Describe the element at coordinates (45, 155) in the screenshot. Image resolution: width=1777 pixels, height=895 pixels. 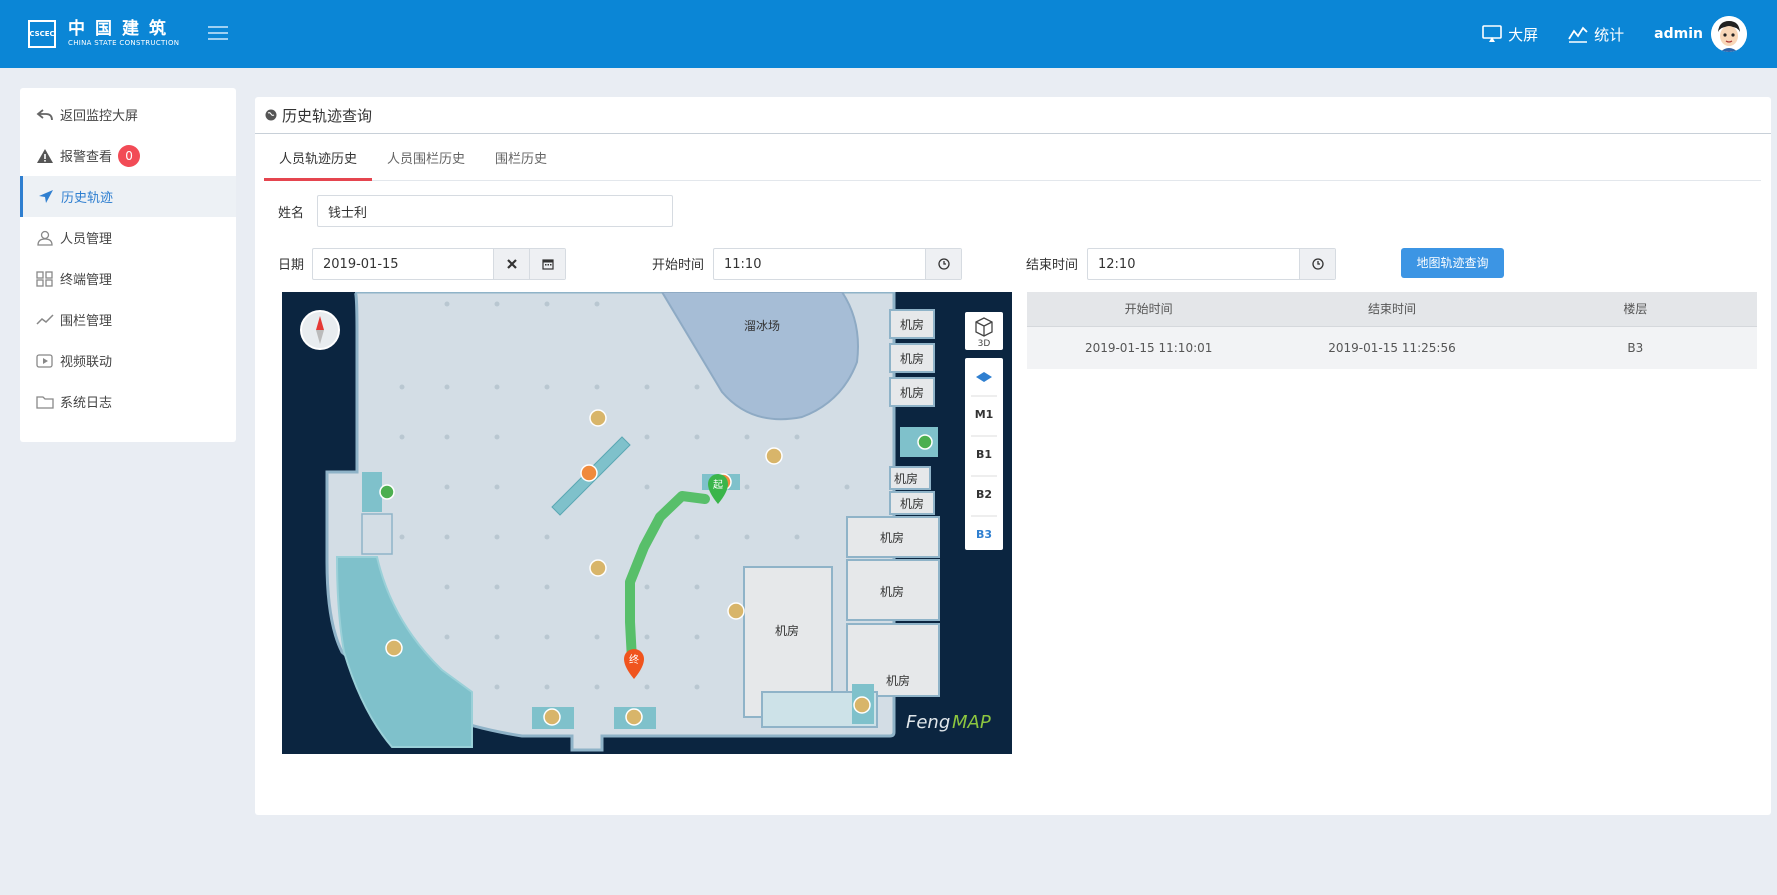
I see `warning-icon` at that location.